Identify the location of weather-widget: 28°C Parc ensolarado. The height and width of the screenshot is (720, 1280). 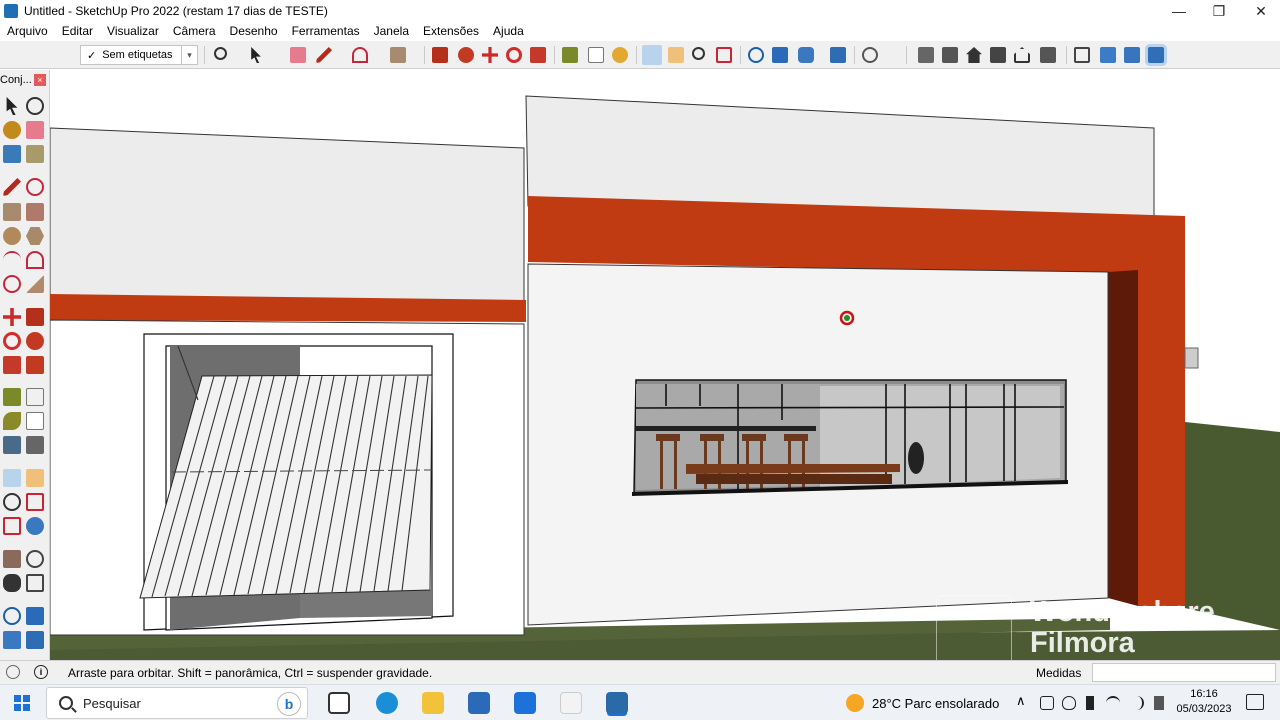
(922, 703).